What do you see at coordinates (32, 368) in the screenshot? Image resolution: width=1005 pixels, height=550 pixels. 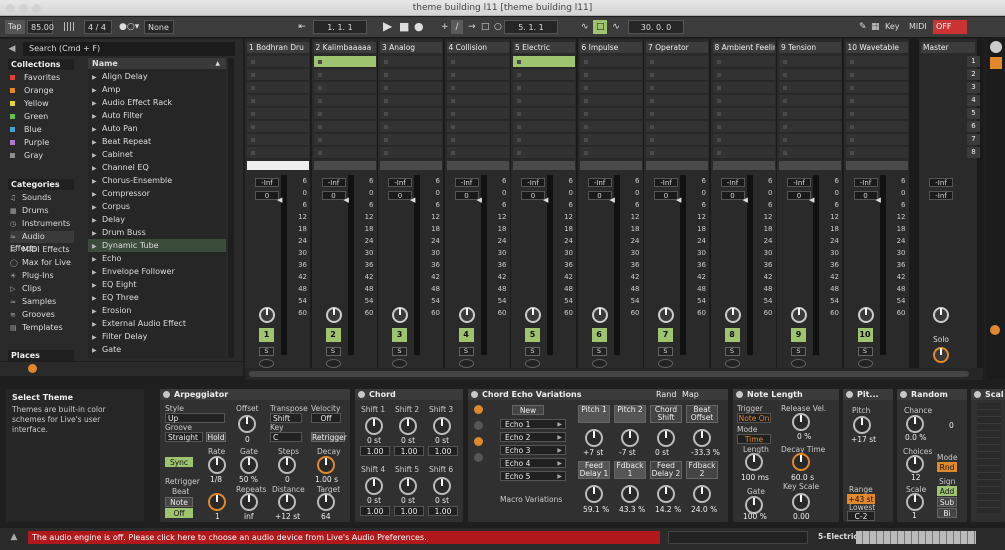 I see `preview-icon` at bounding box center [32, 368].